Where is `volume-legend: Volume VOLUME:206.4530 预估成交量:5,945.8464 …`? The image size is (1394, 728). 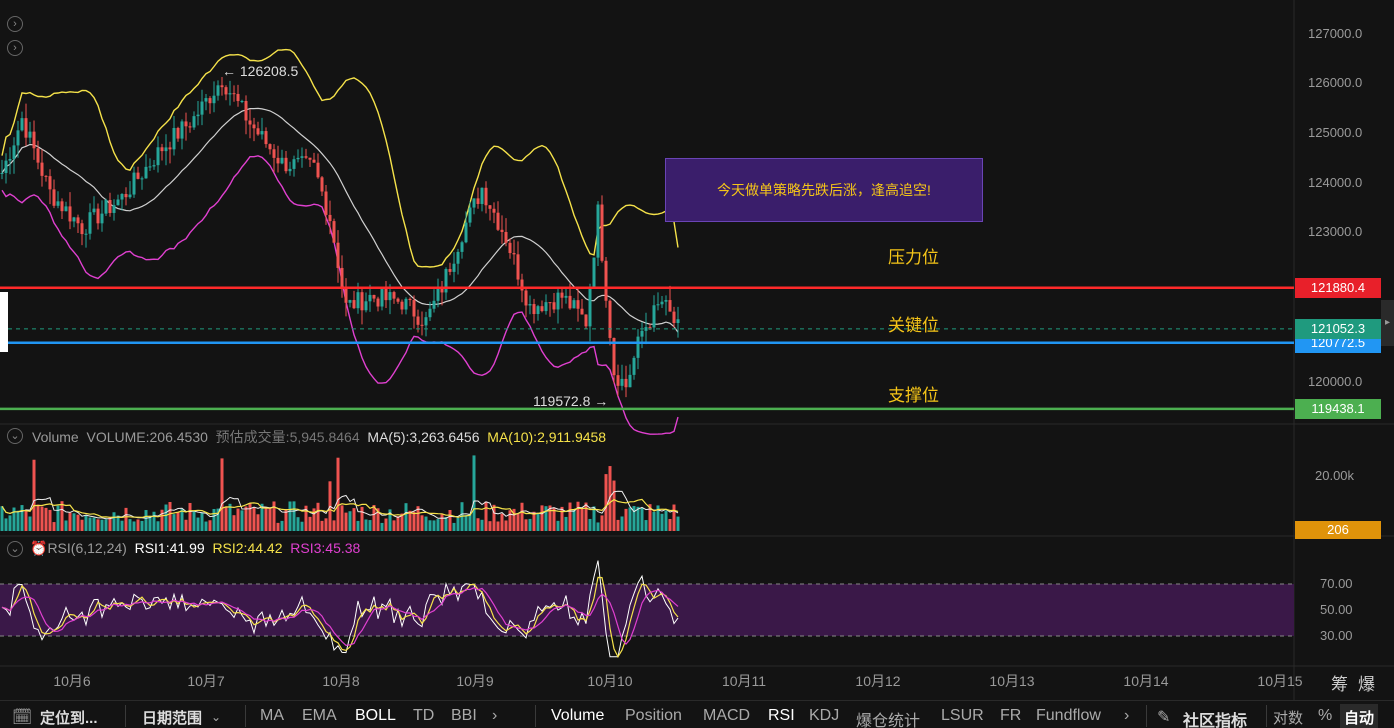
volume-legend: Volume VOLUME:206.4530 预估成交量:5,945.8464 … is located at coordinates (319, 437).